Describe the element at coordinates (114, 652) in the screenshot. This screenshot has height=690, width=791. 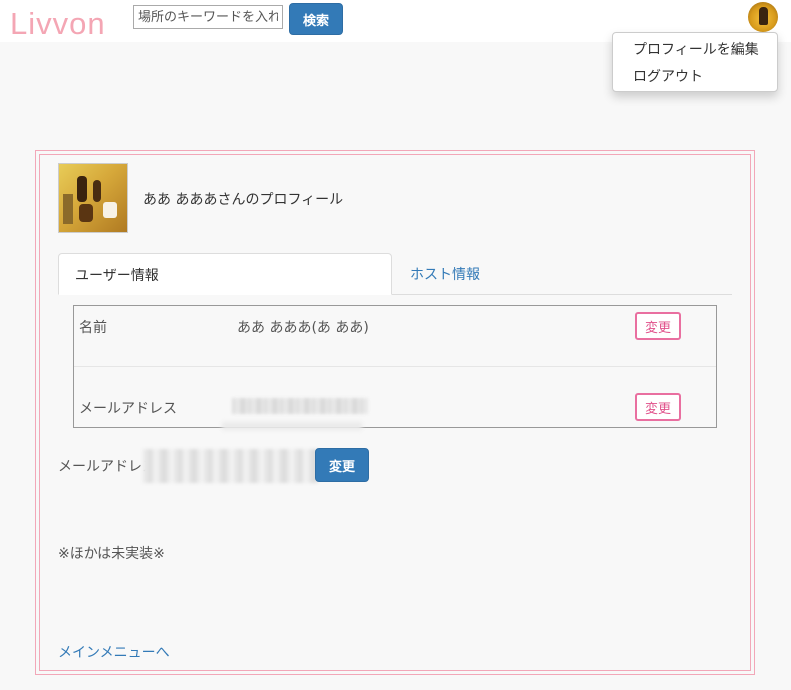
I see `main-menu-link: メインメニューへ` at that location.